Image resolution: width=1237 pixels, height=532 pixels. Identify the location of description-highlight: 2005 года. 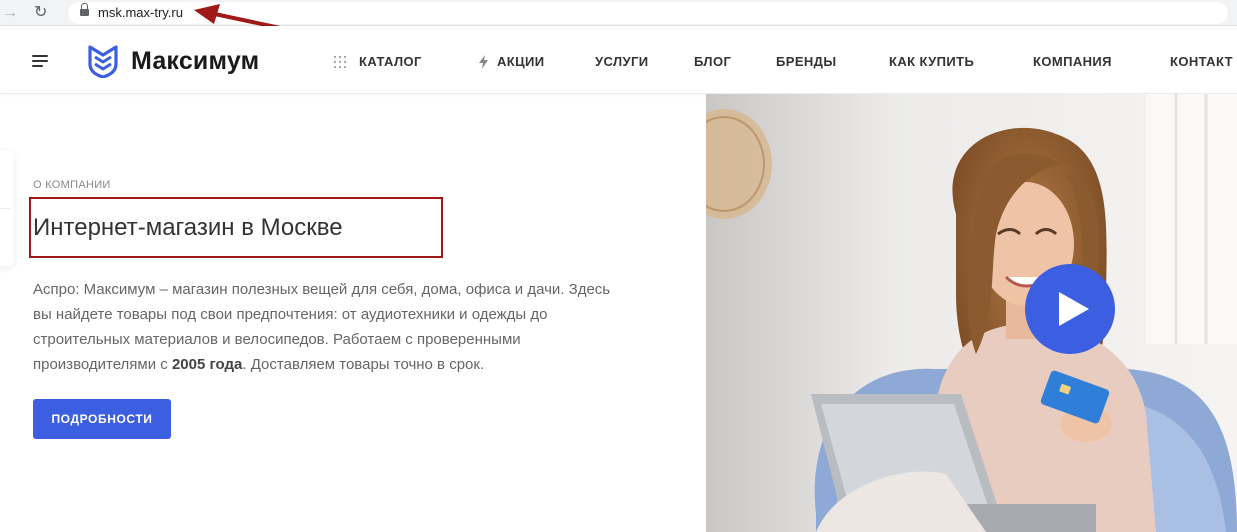
(207, 364).